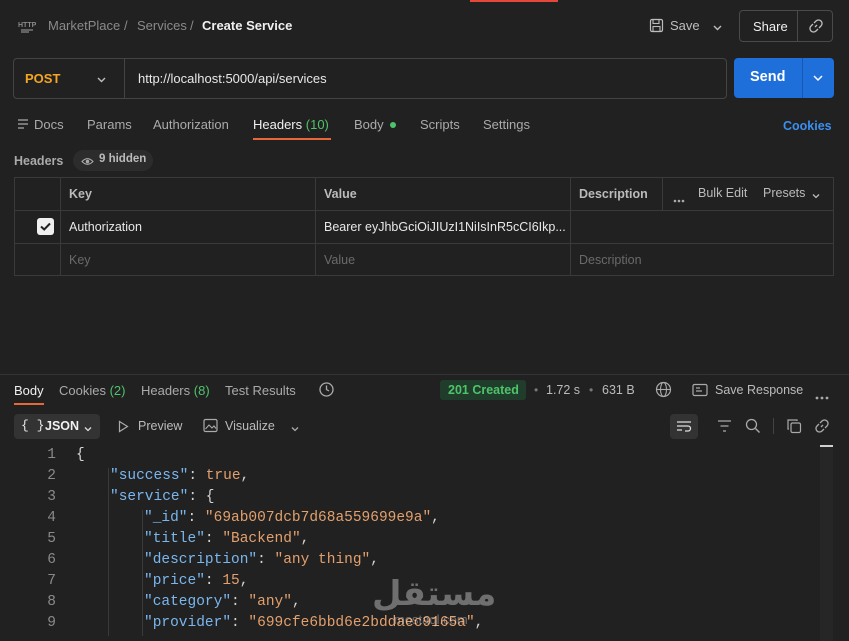 Image resolution: width=849 pixels, height=641 pixels. Describe the element at coordinates (247, 25) in the screenshot. I see `page-title: Create Service` at that location.